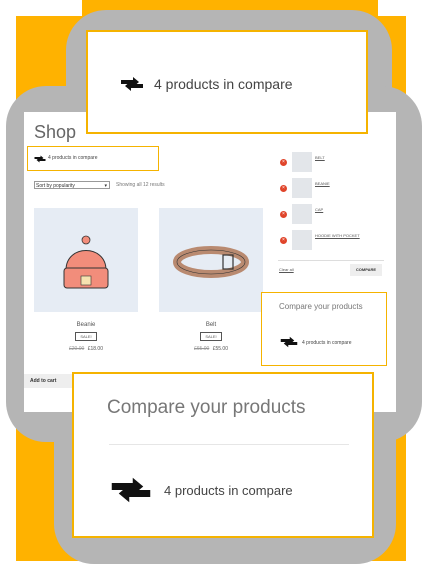  Describe the element at coordinates (319, 209) in the screenshot. I see `item-link: CAP` at that location.